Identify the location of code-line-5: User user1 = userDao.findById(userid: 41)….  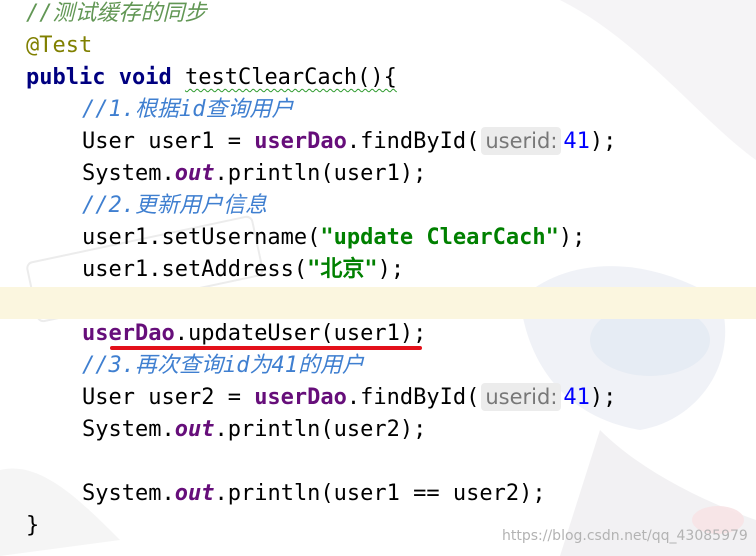
(308, 142).